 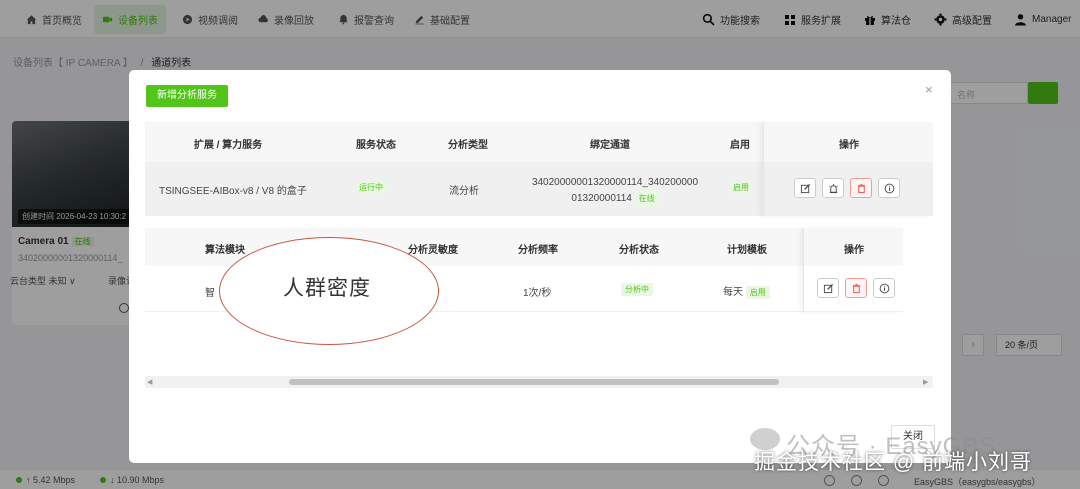 I want to click on annotation-label: 人群密度, so click(x=327, y=288).